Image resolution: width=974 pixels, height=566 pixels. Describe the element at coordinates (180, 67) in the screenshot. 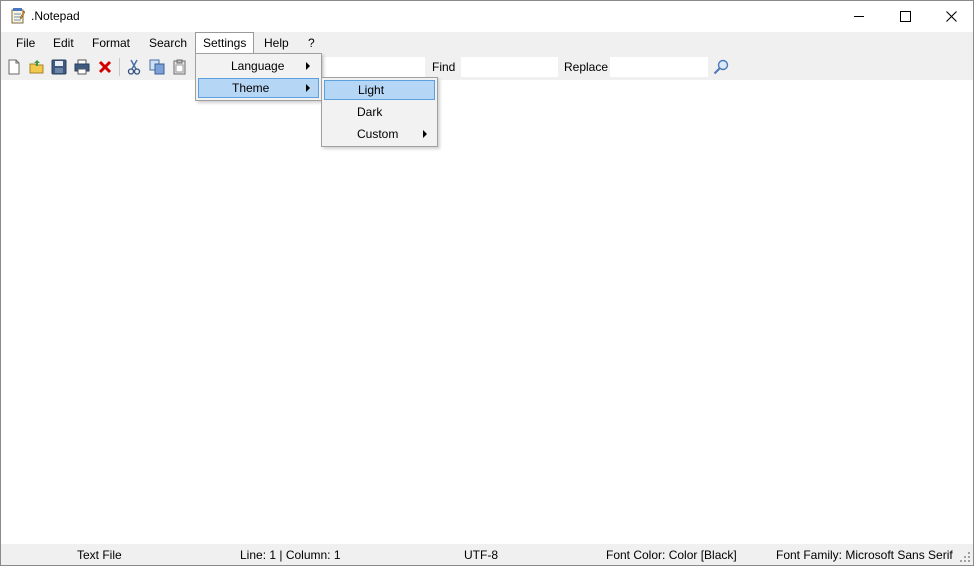

I see `paste-icon` at that location.